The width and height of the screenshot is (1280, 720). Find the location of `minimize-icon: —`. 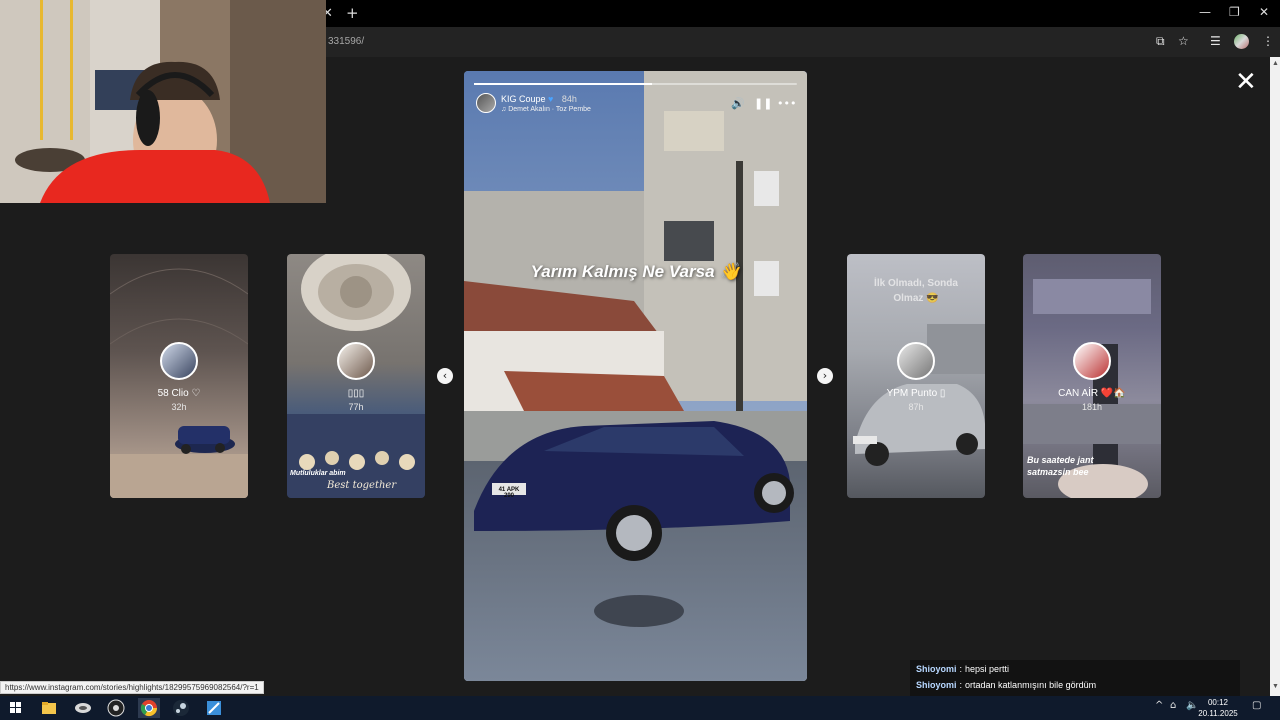

minimize-icon: — is located at coordinates (1205, 12).